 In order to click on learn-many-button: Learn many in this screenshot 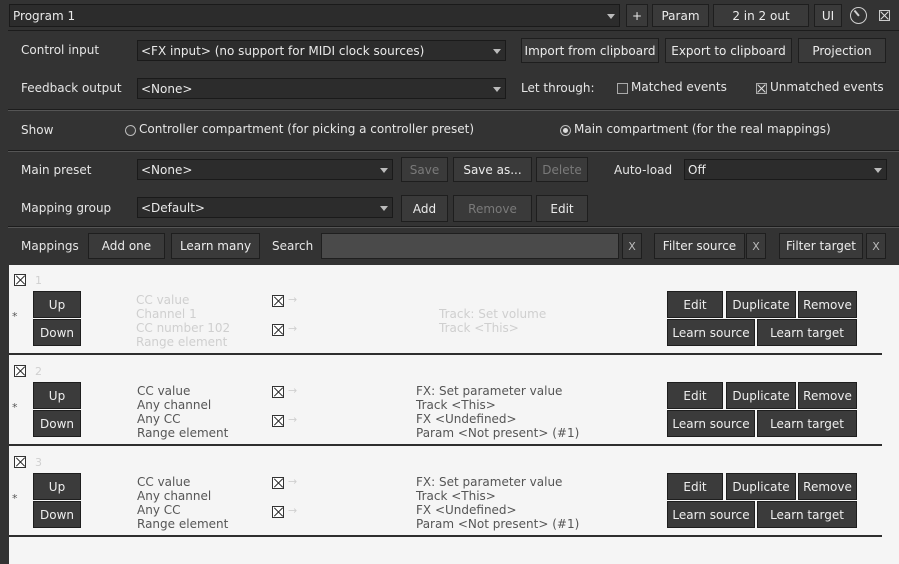, I will do `click(215, 246)`.